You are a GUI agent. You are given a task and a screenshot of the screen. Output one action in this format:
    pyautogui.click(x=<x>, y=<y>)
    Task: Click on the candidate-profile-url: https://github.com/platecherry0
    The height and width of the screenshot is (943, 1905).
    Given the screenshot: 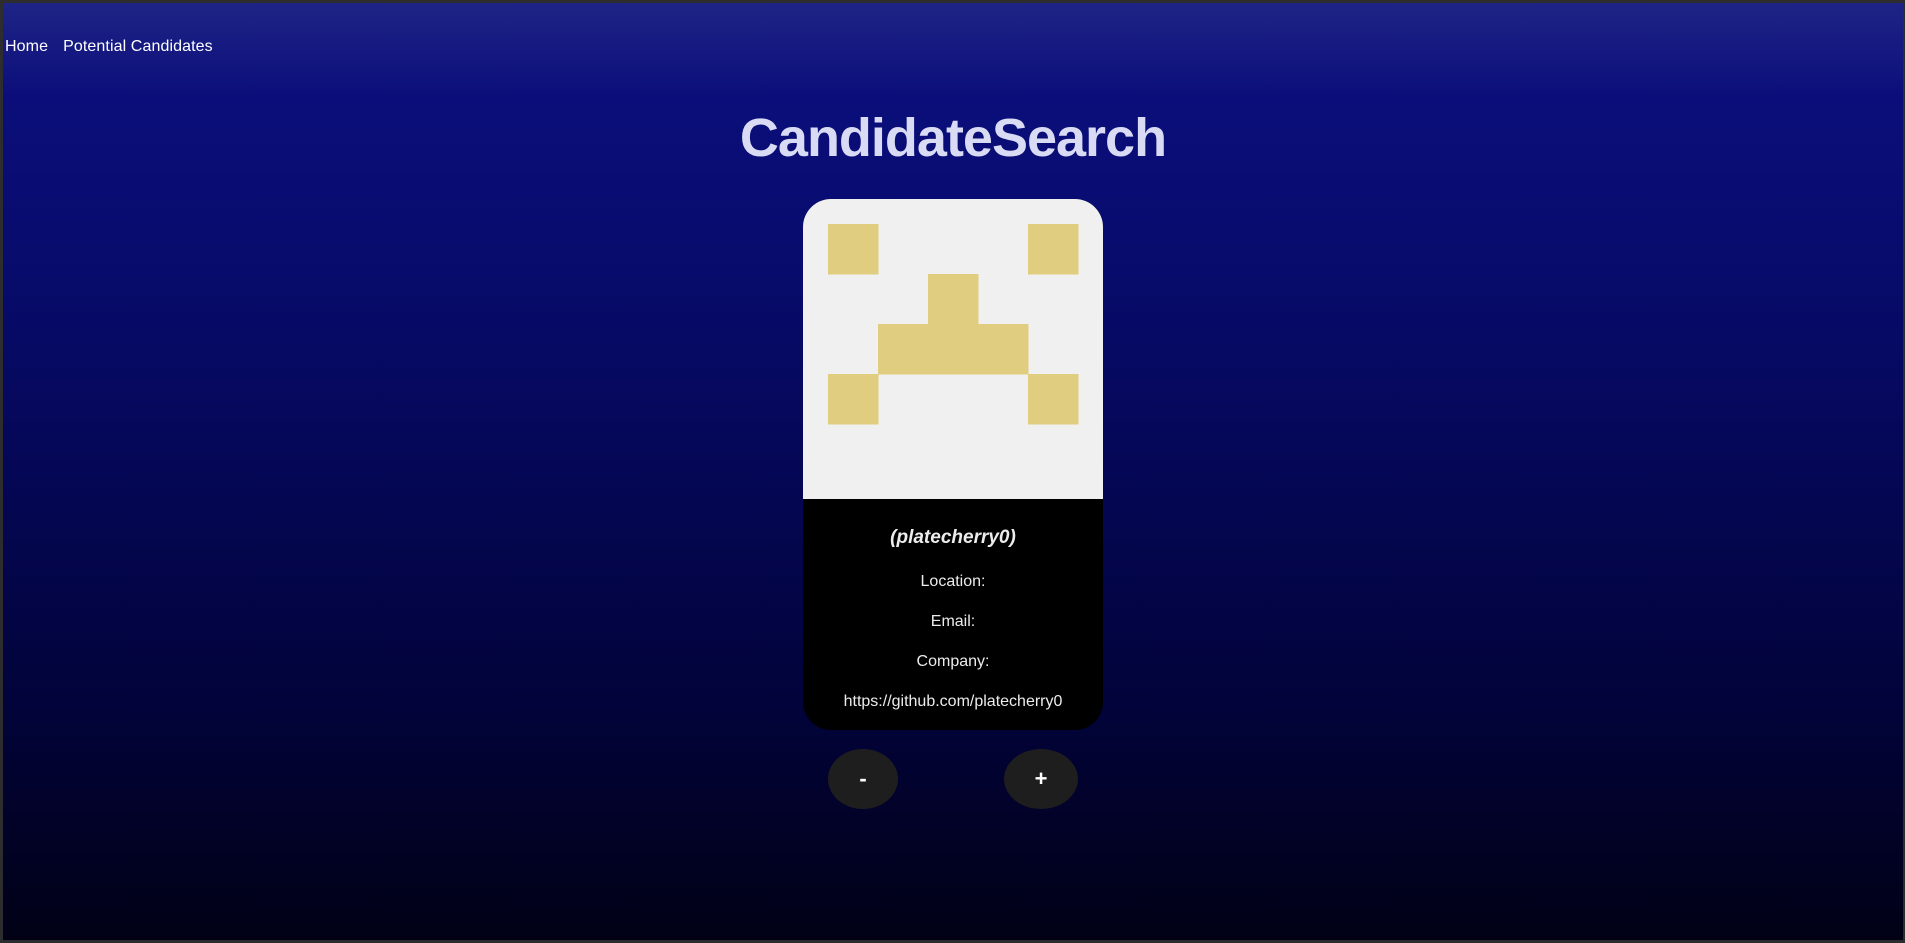 What is the action you would take?
    pyautogui.click(x=953, y=702)
    